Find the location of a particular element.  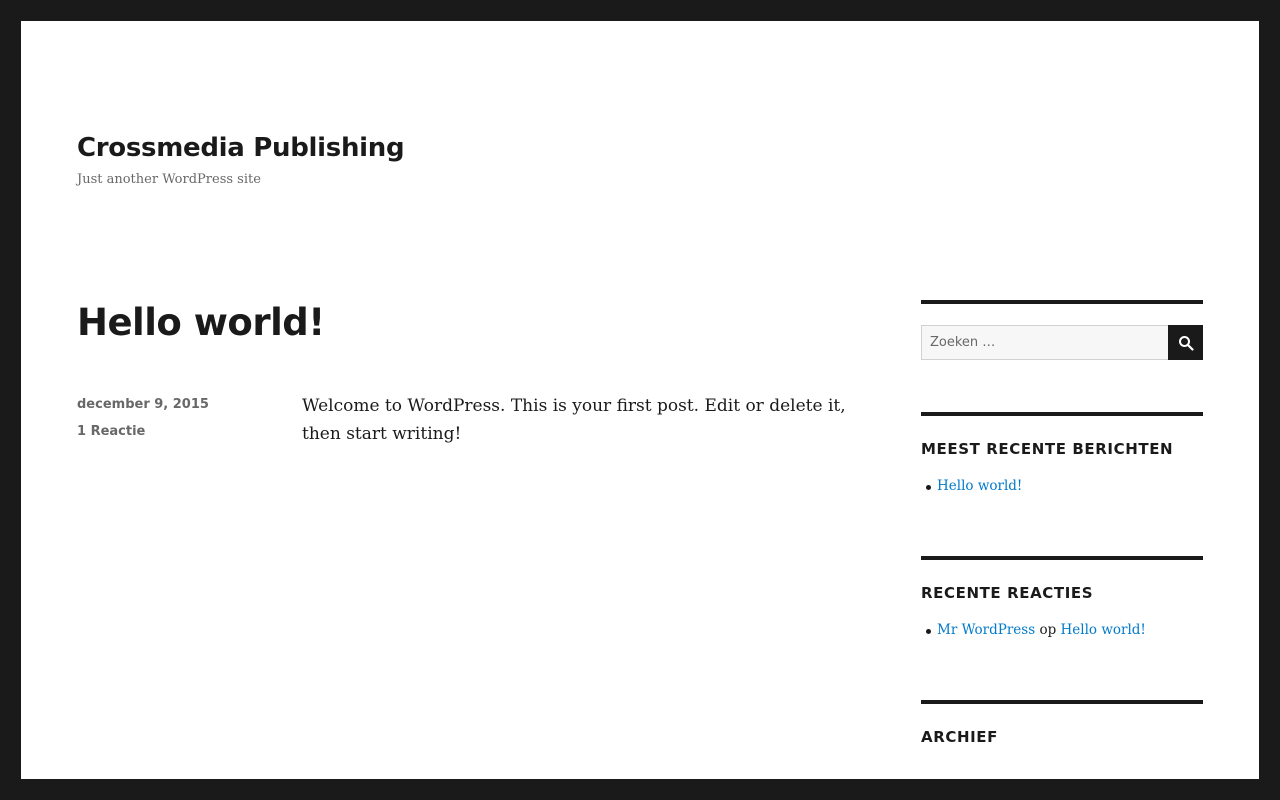

comment-post-link: Hello world! is located at coordinates (1103, 630).